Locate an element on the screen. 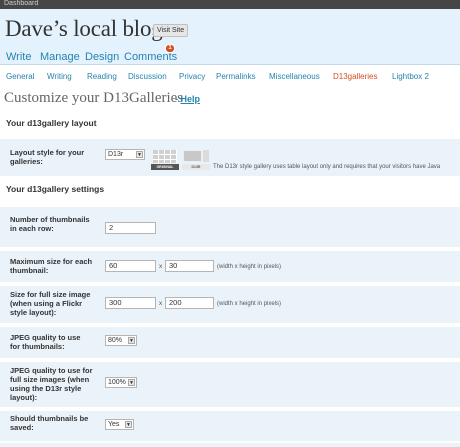  save-thumbs-value: Yes is located at coordinates (114, 424).